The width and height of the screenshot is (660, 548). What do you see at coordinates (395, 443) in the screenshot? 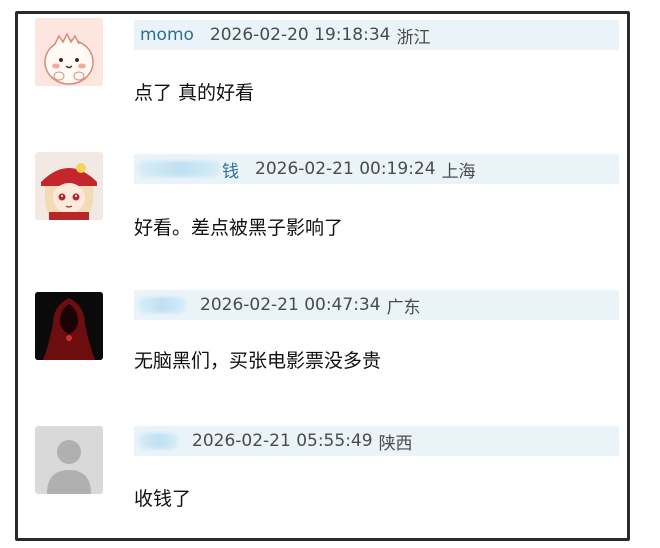
I see `location: 陕西` at bounding box center [395, 443].